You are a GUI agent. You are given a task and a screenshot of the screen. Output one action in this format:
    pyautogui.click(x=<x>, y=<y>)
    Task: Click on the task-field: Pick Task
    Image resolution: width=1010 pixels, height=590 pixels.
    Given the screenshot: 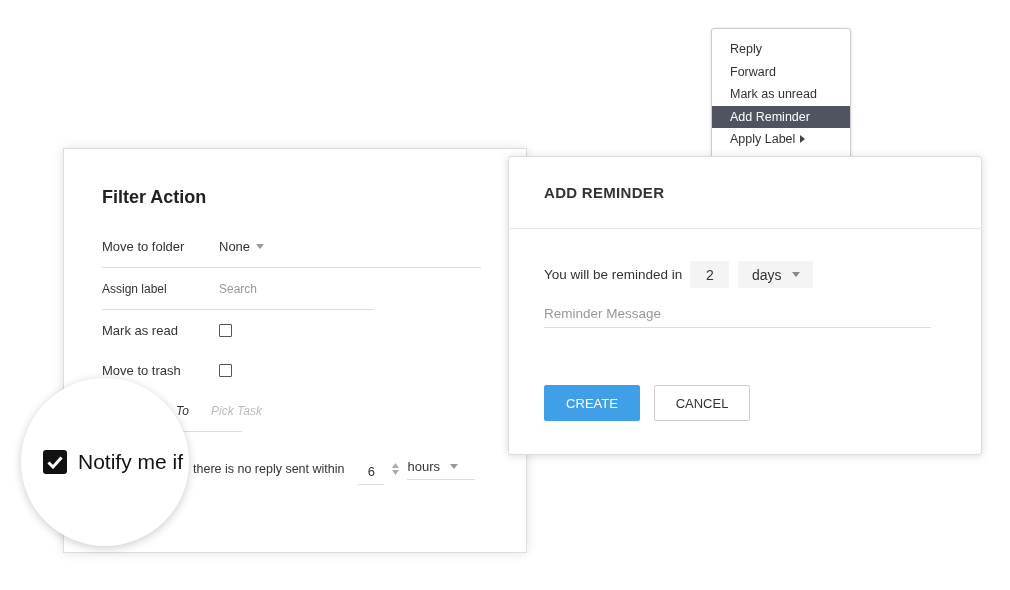 What is the action you would take?
    pyautogui.click(x=281, y=410)
    